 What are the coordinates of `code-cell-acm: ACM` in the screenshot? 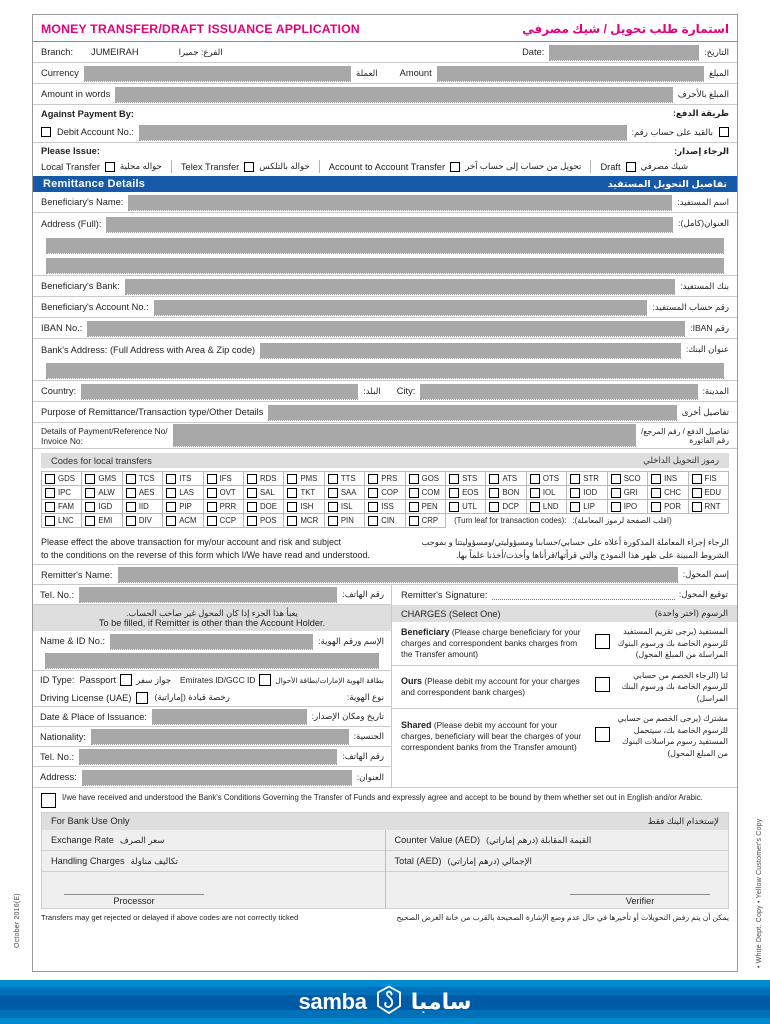 It's located at (183, 520).